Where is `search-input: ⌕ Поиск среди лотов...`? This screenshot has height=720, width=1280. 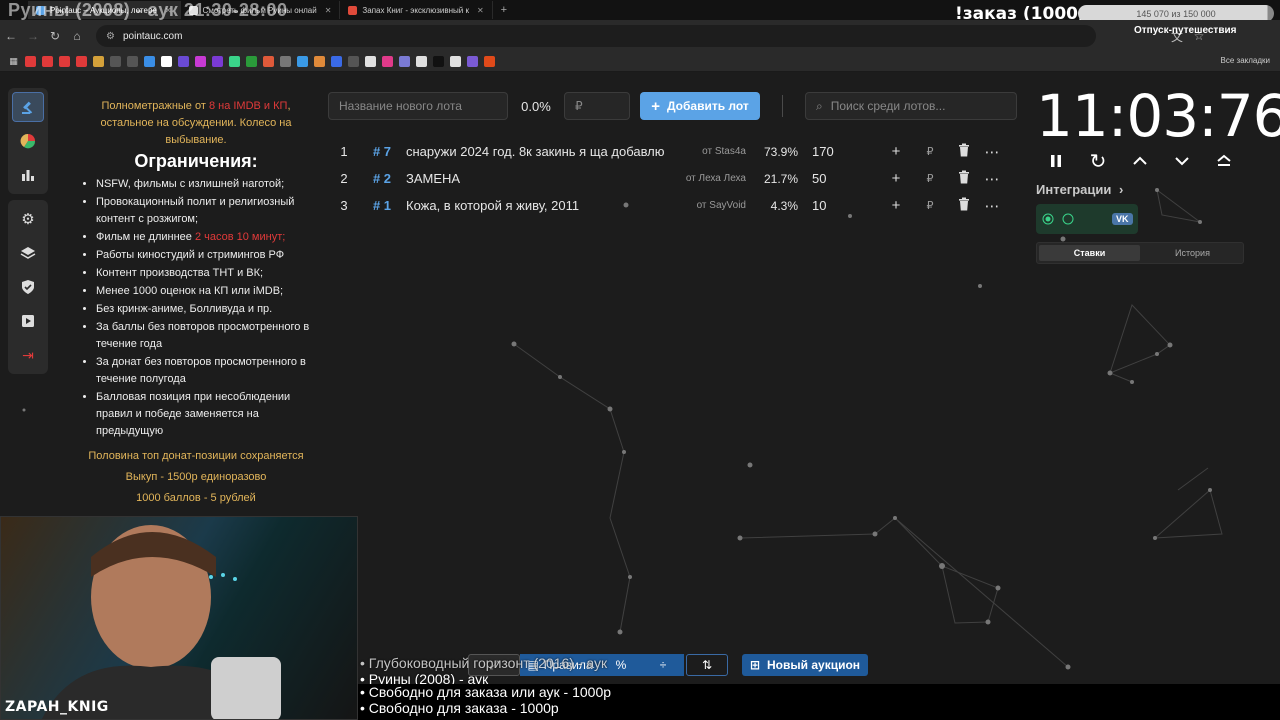
search-input: ⌕ Поиск среди лотов... is located at coordinates (911, 106).